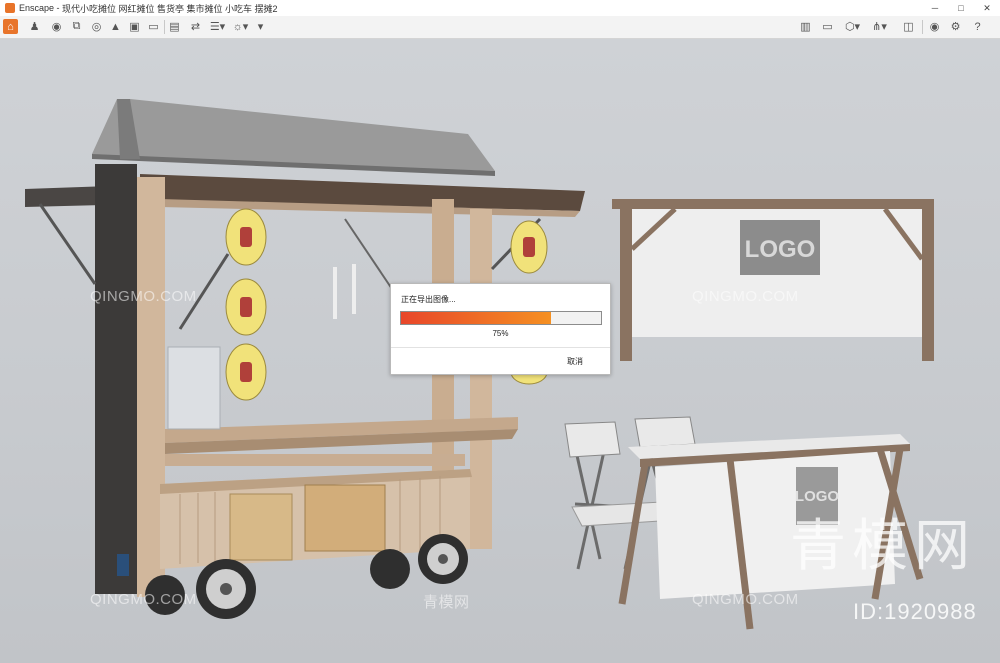  I want to click on settings-dropdown-icon: ☰▾, so click(217, 26).